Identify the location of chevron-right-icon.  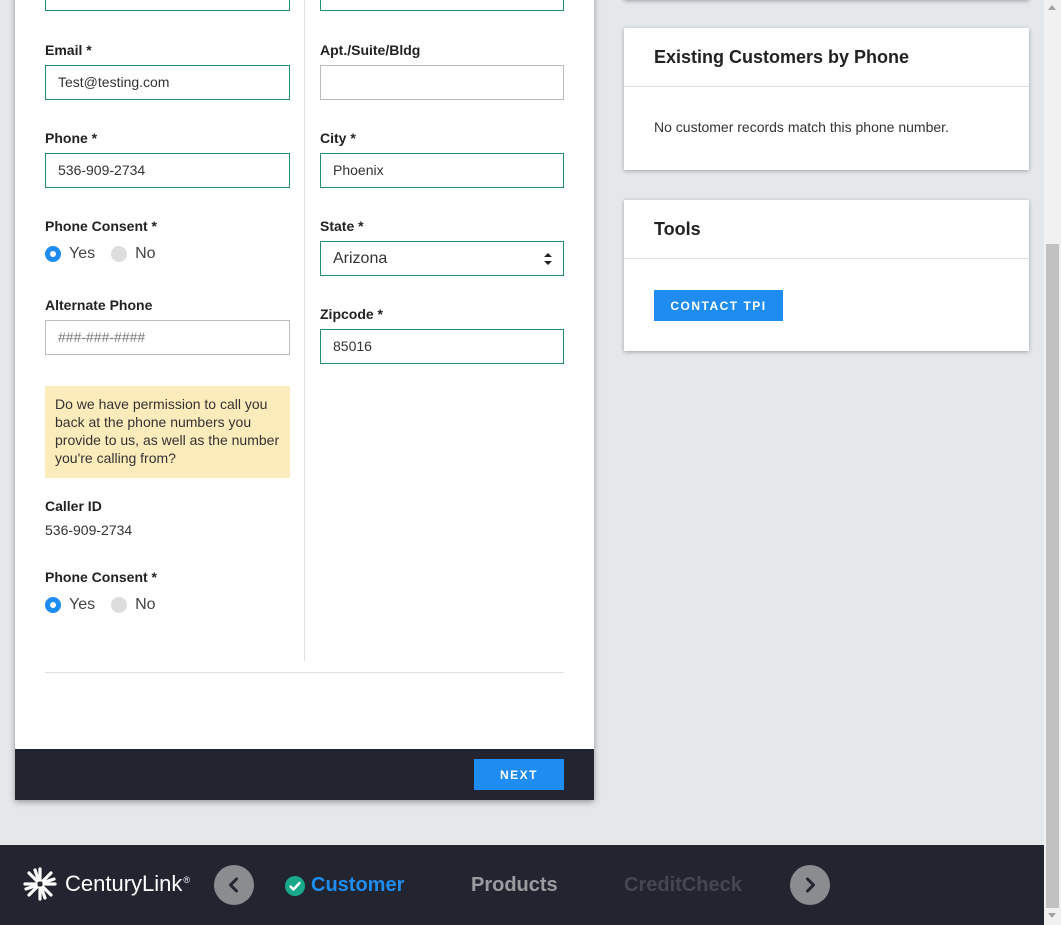
(810, 885).